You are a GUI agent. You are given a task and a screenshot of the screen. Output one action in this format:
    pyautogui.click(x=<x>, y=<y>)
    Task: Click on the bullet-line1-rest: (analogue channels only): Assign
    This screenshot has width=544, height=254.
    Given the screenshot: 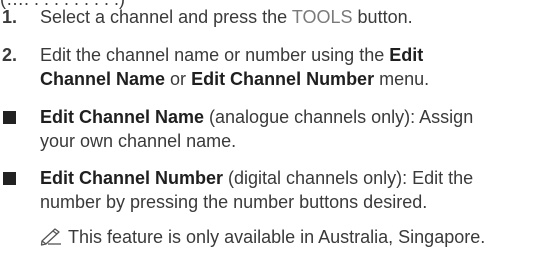 What is the action you would take?
    pyautogui.click(x=339, y=117)
    